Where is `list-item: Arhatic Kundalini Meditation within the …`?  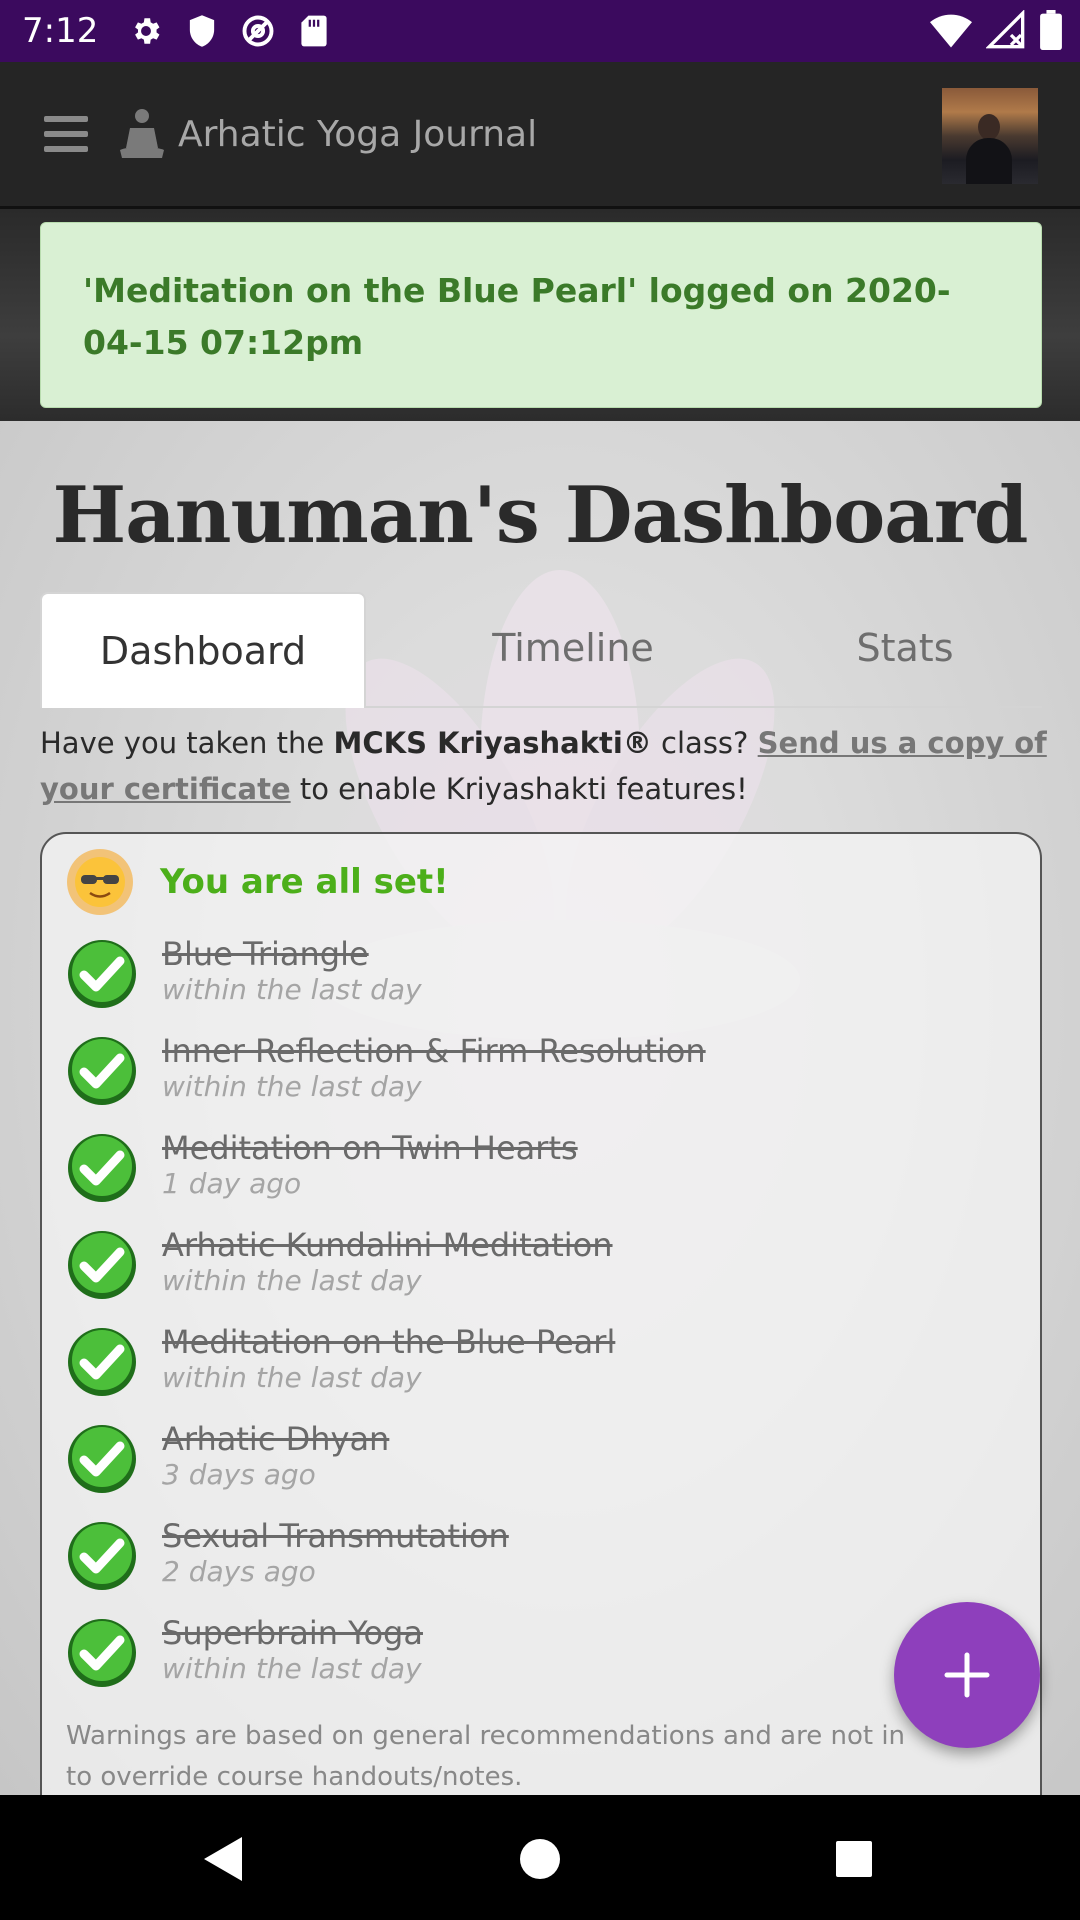 list-item: Arhatic Kundalini Meditation within the … is located at coordinates (339, 1263).